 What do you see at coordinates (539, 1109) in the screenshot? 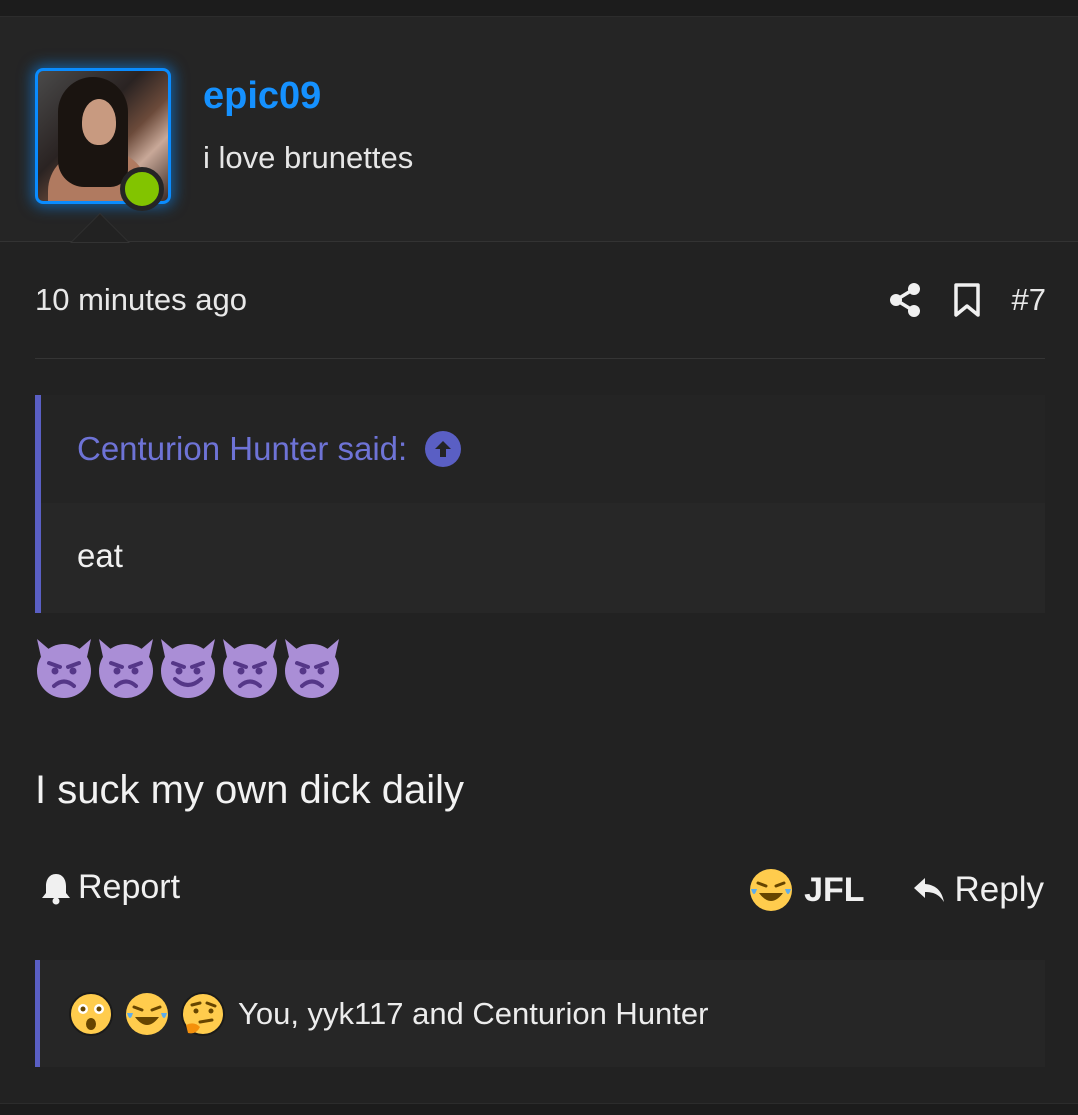
I see `bottom-edge` at bounding box center [539, 1109].